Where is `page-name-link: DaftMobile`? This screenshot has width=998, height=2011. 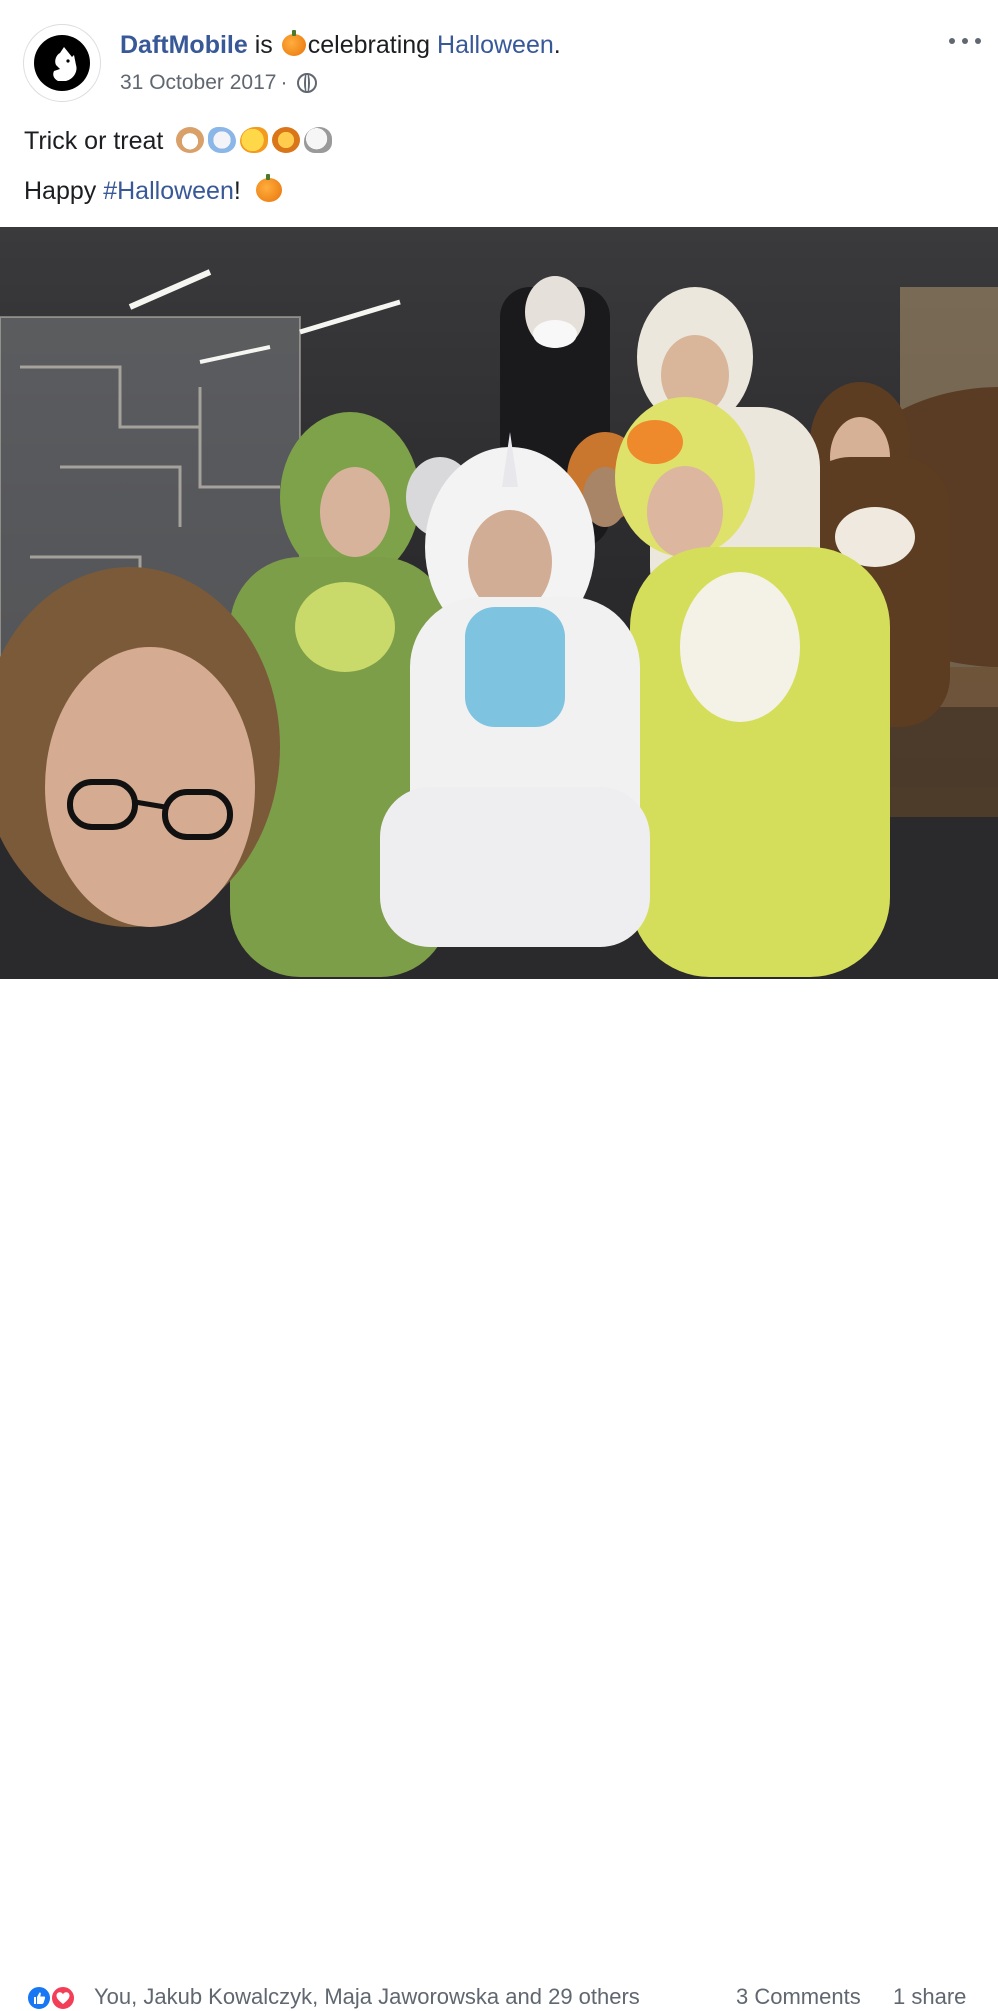 page-name-link: DaftMobile is located at coordinates (184, 45).